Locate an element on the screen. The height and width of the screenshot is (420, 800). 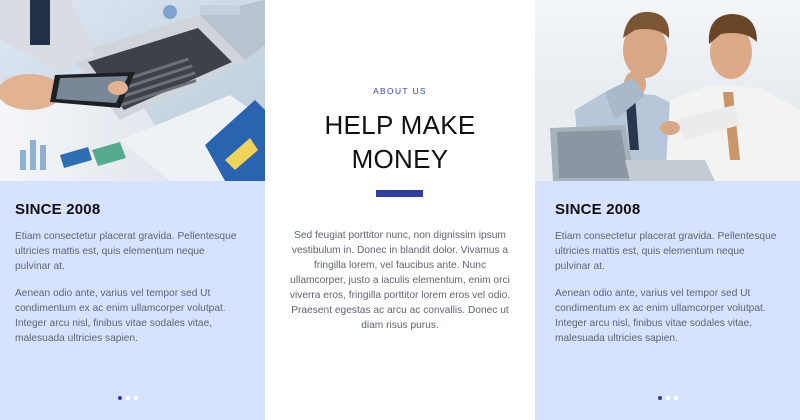
photo-two-businessmen-laptop is located at coordinates (667, 90).